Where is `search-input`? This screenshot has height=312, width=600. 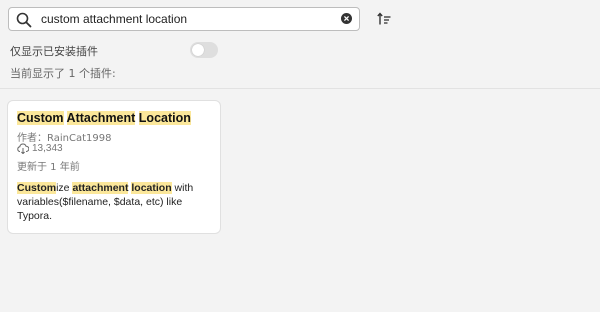 search-input is located at coordinates (189, 19).